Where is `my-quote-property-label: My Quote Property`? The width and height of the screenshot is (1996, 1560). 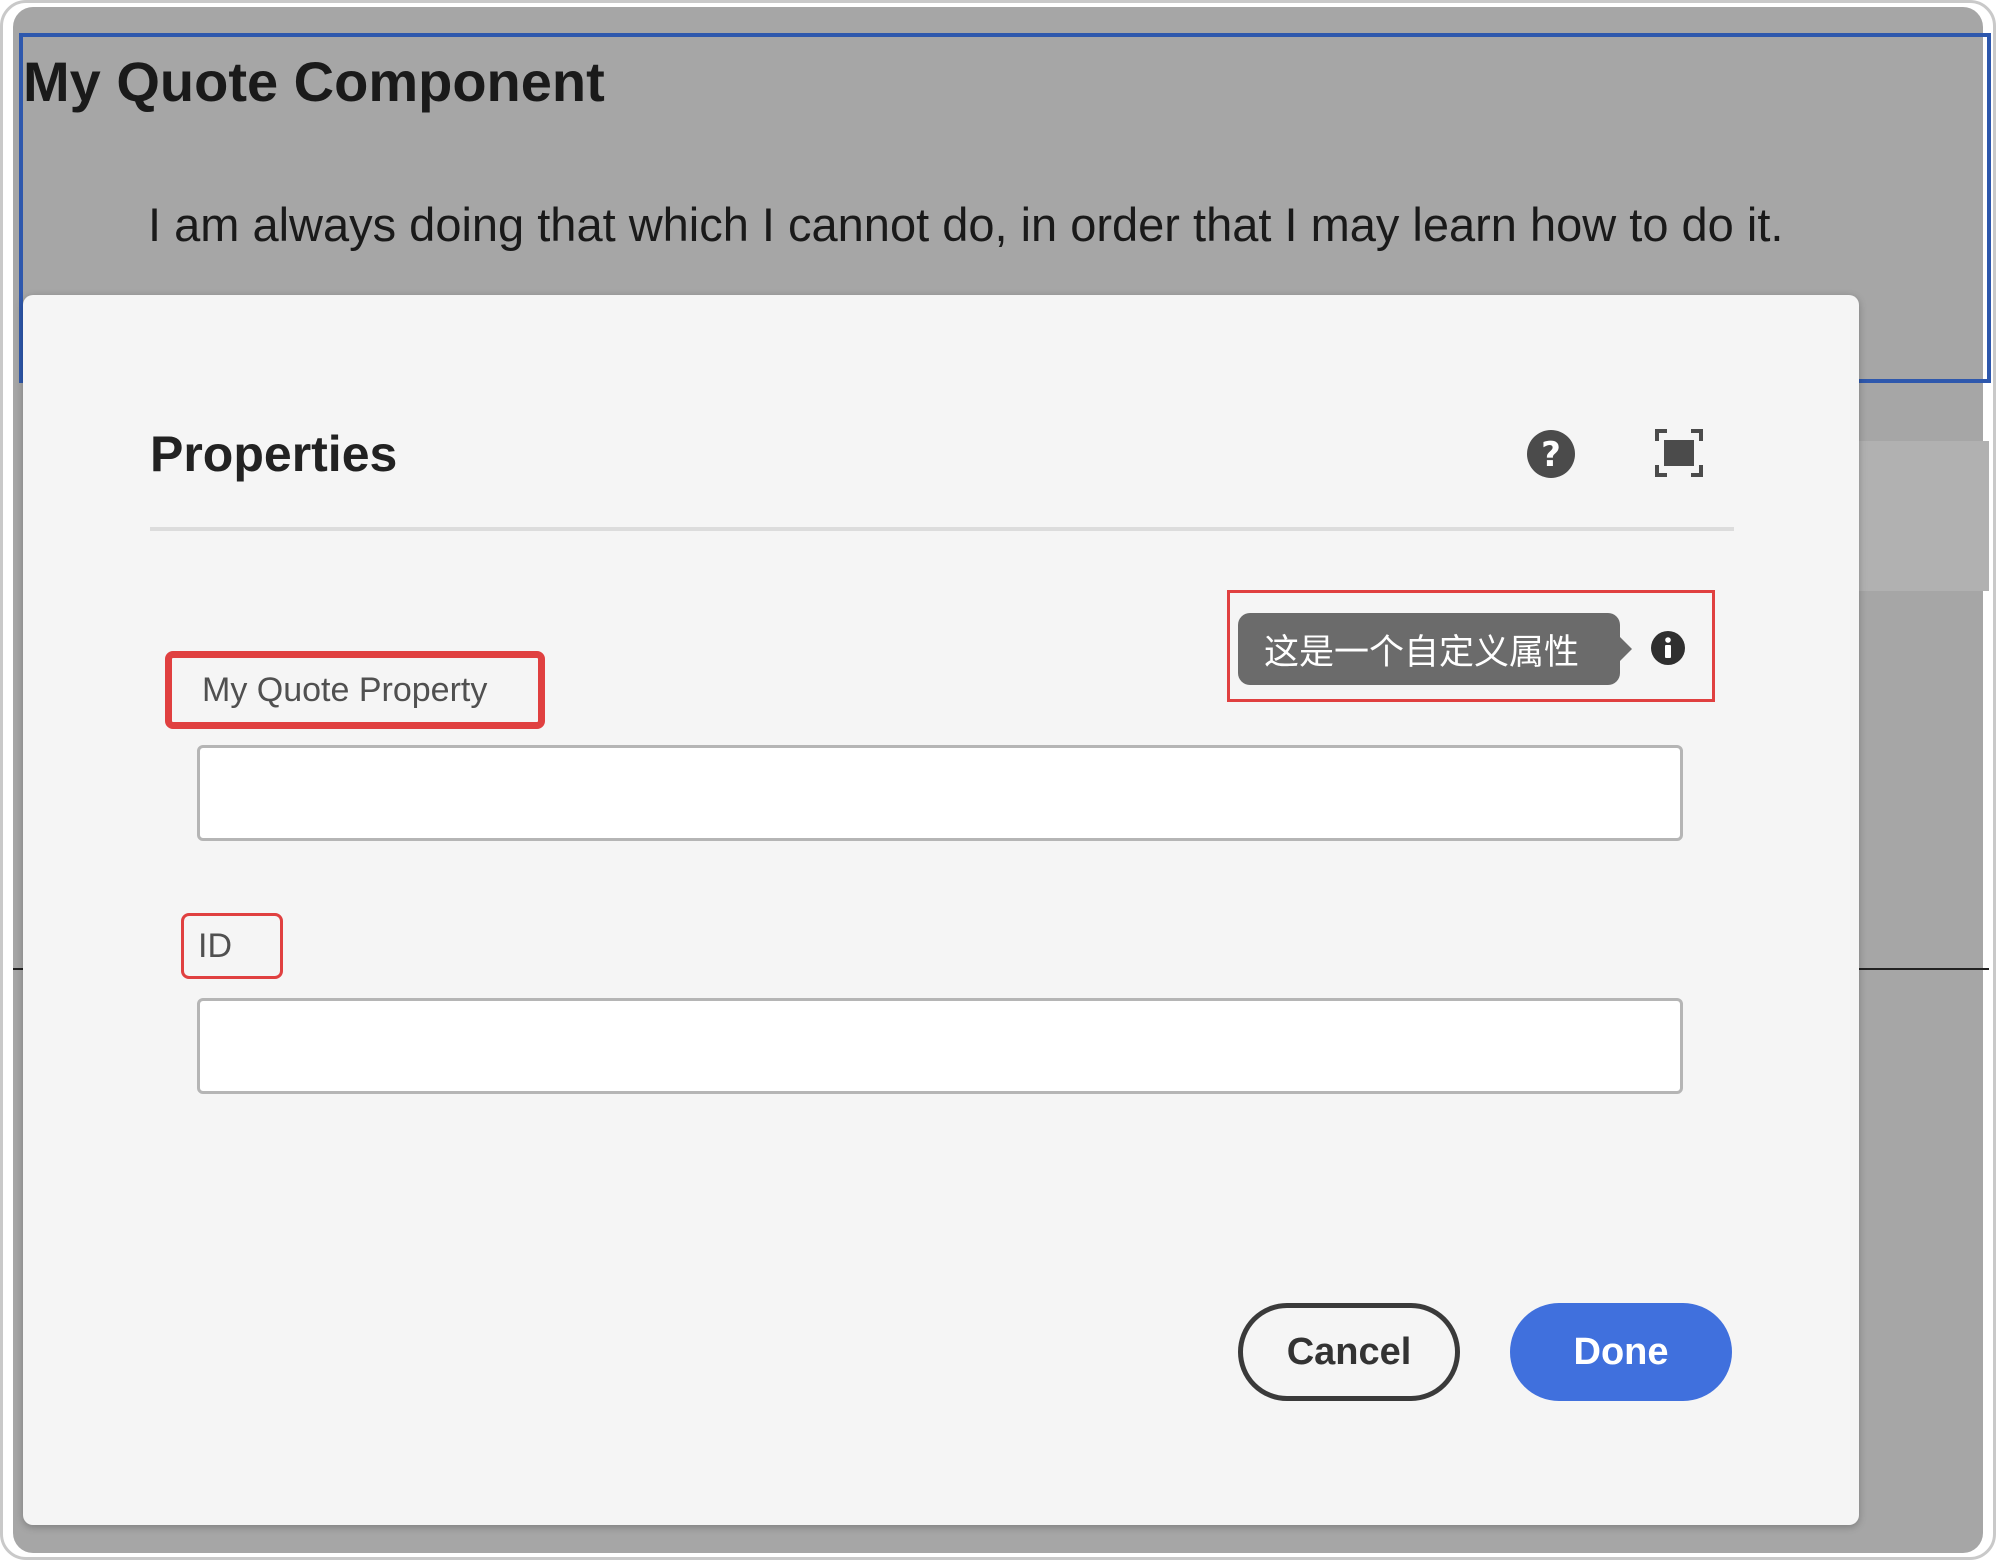
my-quote-property-label: My Quote Property is located at coordinates (355, 690).